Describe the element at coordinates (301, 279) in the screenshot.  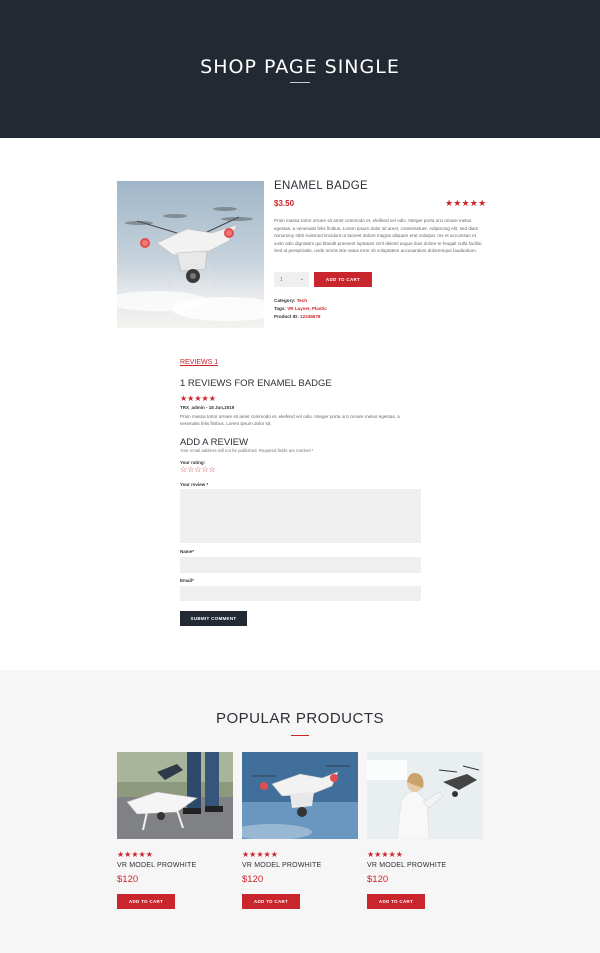
I see `chevron-down-icon: ⌄` at that location.